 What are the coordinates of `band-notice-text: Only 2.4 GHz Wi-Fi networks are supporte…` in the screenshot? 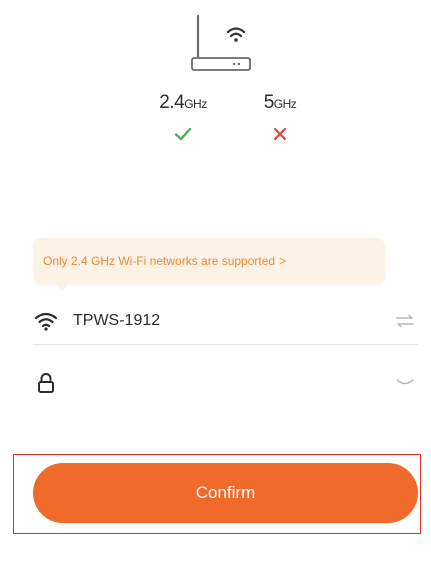 It's located at (159, 261).